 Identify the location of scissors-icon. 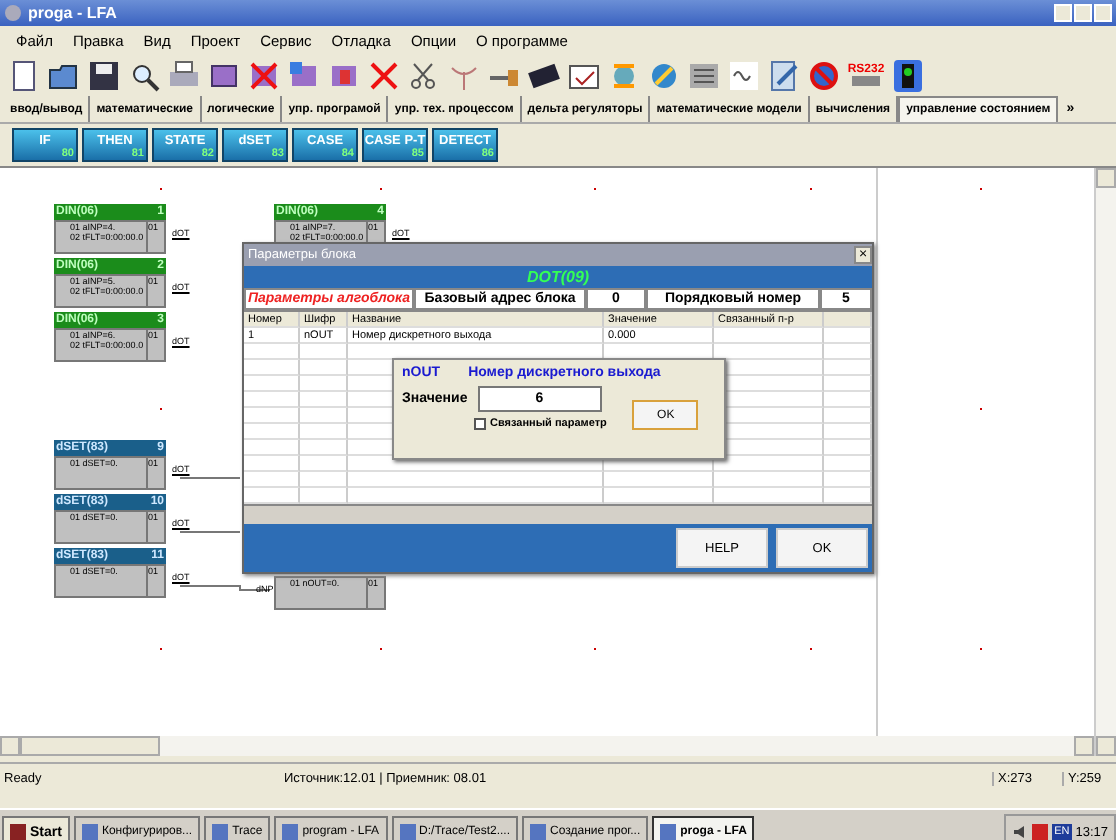
(424, 75).